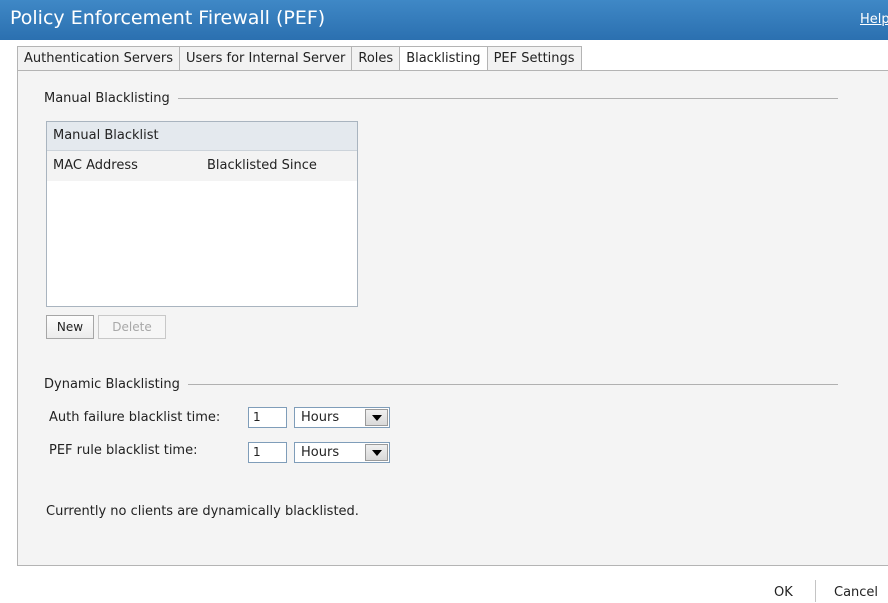 The width and height of the screenshot is (888, 603). I want to click on pef-rule-unit-select: Hours, so click(342, 452).